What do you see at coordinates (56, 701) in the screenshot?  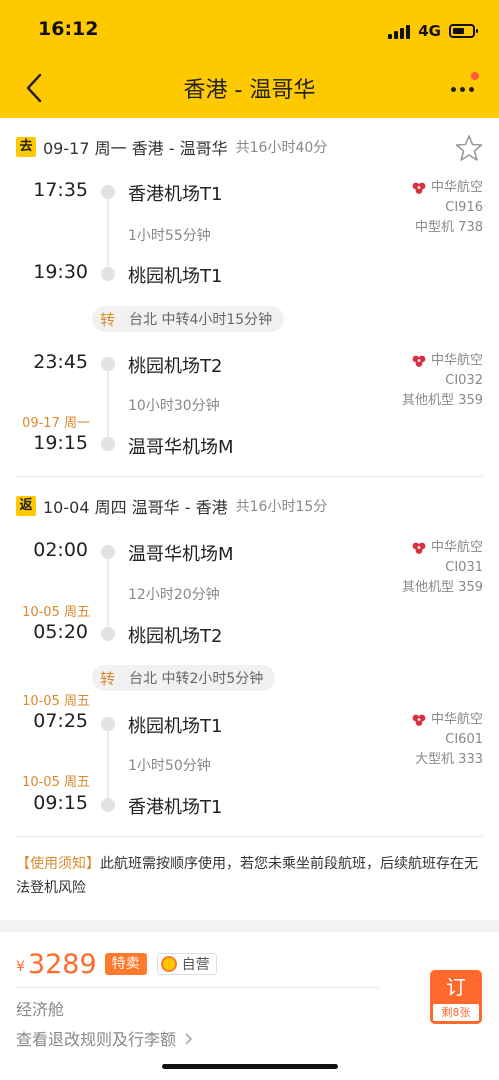 I see `departure-date: 10-05 周五` at bounding box center [56, 701].